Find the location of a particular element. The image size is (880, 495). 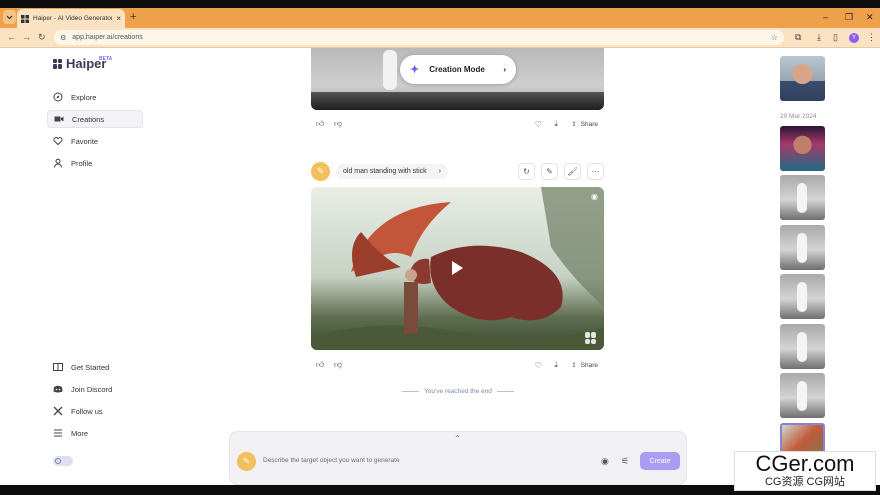

address-bar: ⚙ app.haiper.ai/creations ☆ is located at coordinates (419, 37).